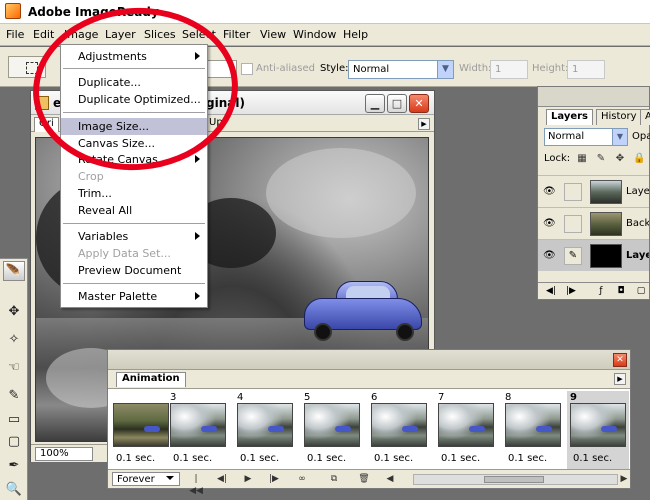 This screenshot has width=650, height=500. I want to click on animation-frame: 3 0.1 sec., so click(198, 430).